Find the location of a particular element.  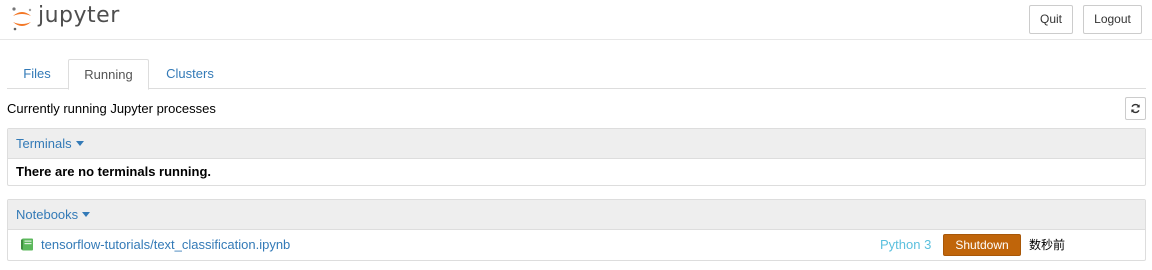

notebook-icon is located at coordinates (27, 244).